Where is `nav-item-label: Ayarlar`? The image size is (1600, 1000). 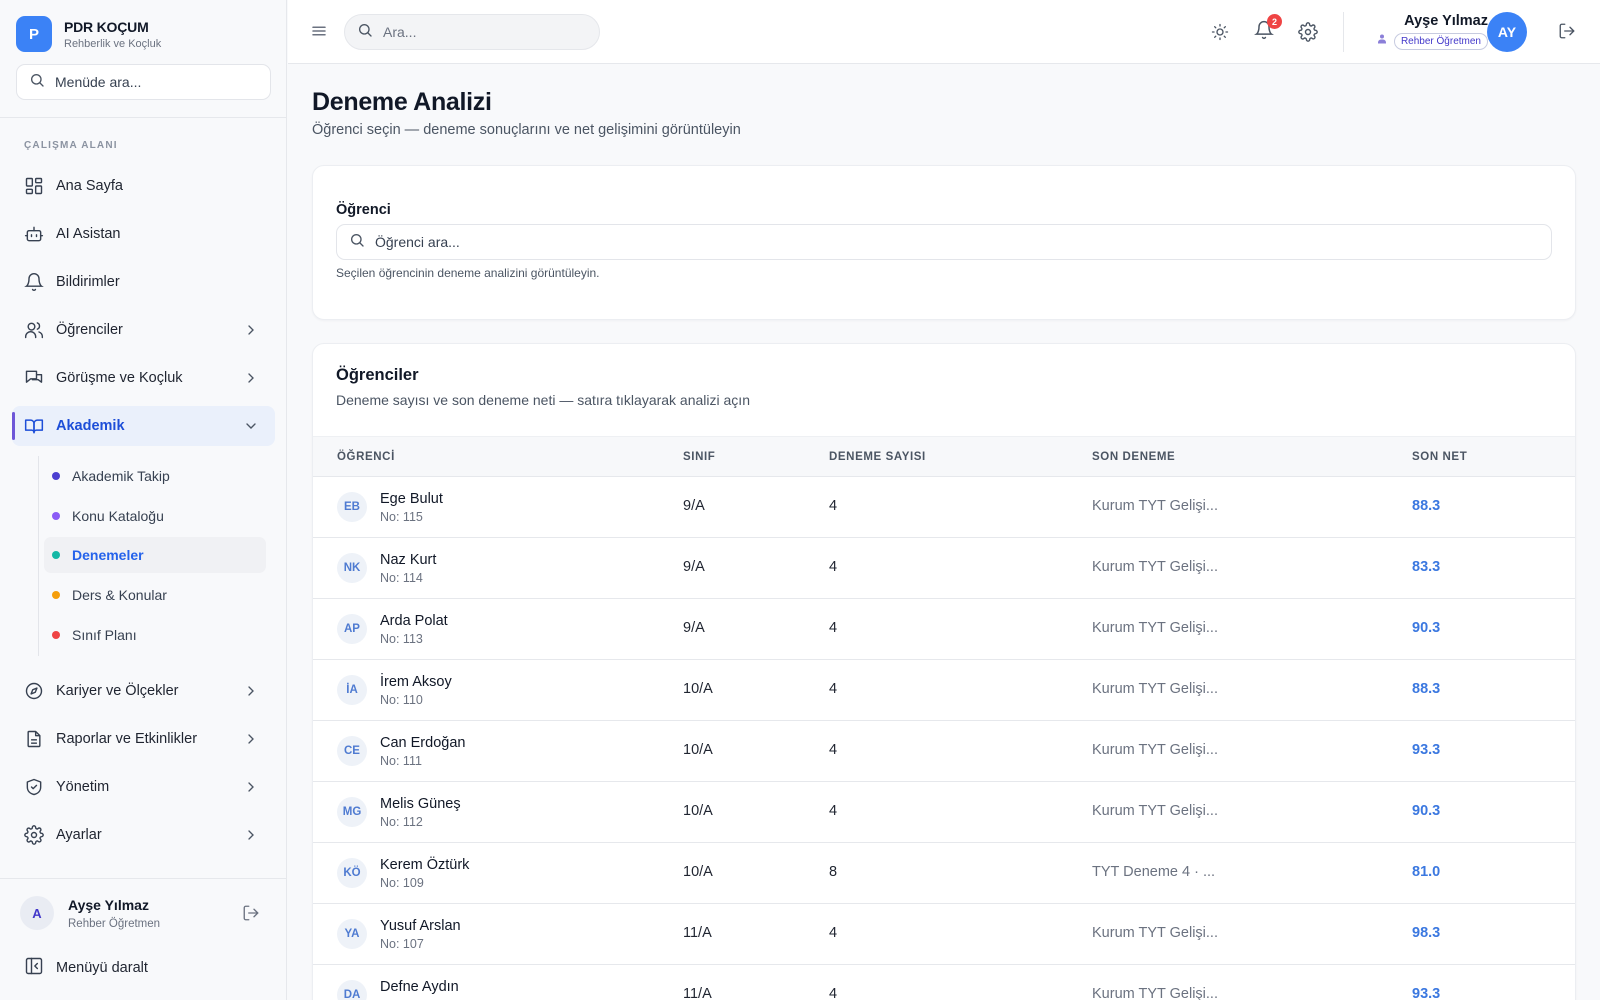
nav-item-label: Ayarlar is located at coordinates (79, 835).